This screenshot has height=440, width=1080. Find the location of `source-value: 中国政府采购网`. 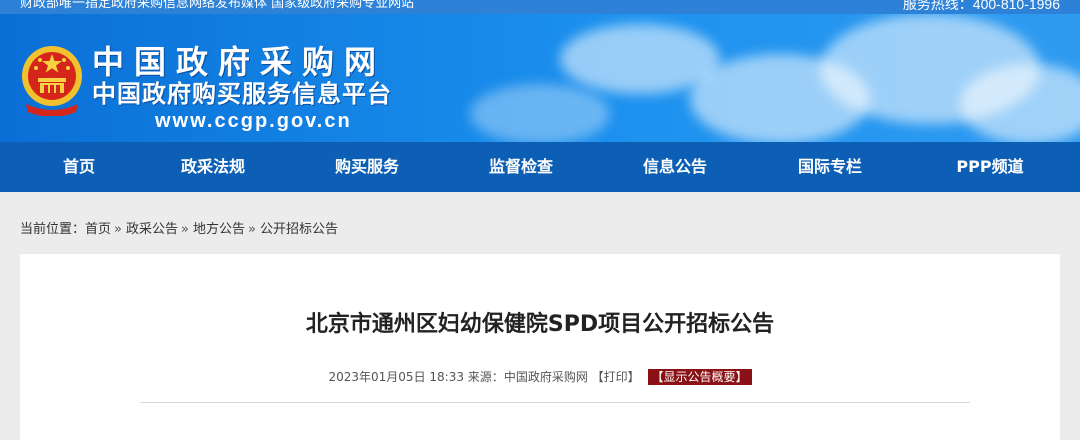

source-value: 中国政府采购网 is located at coordinates (545, 377).